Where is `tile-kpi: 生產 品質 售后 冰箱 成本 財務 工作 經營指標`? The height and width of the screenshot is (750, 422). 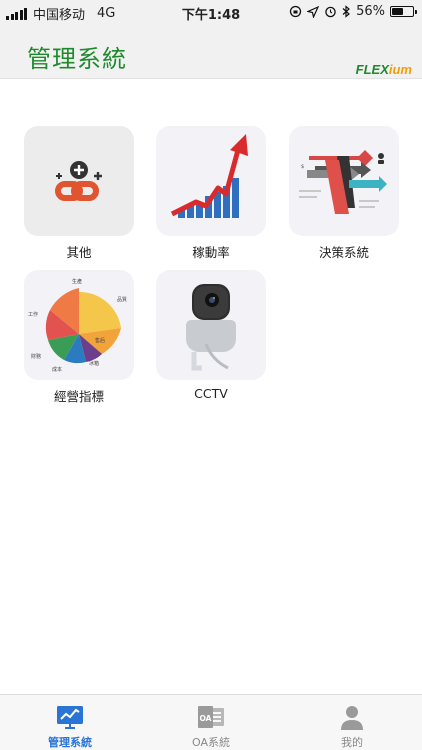 tile-kpi: 生產 品質 售后 冰箱 成本 財務 工作 經營指標 is located at coordinates (79, 337).